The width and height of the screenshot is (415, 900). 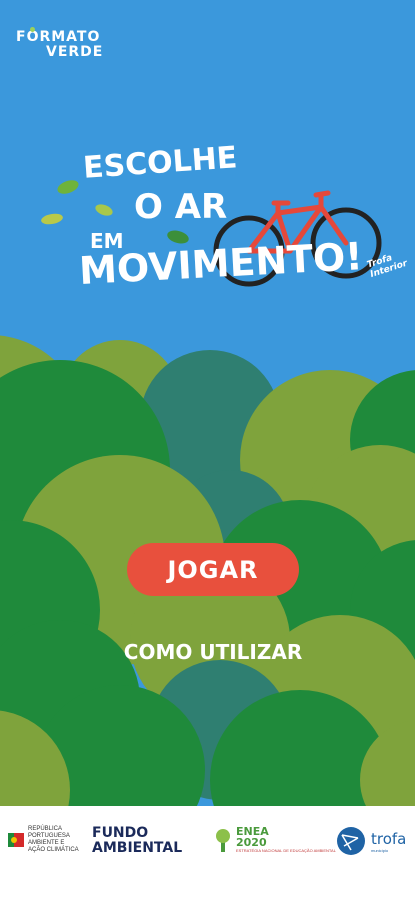 I want to click on fundo-line2: AMBIENTAL, so click(x=137, y=848).